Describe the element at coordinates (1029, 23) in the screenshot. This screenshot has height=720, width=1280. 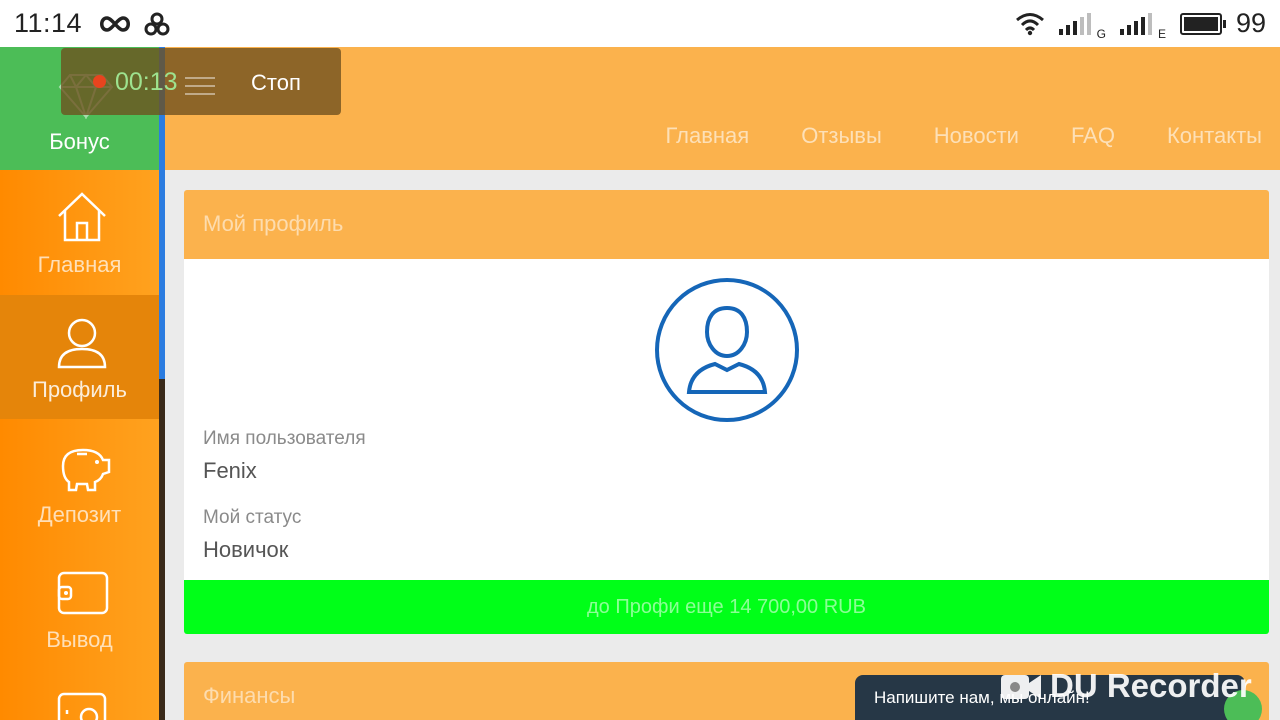
I see `wifi-icon` at that location.